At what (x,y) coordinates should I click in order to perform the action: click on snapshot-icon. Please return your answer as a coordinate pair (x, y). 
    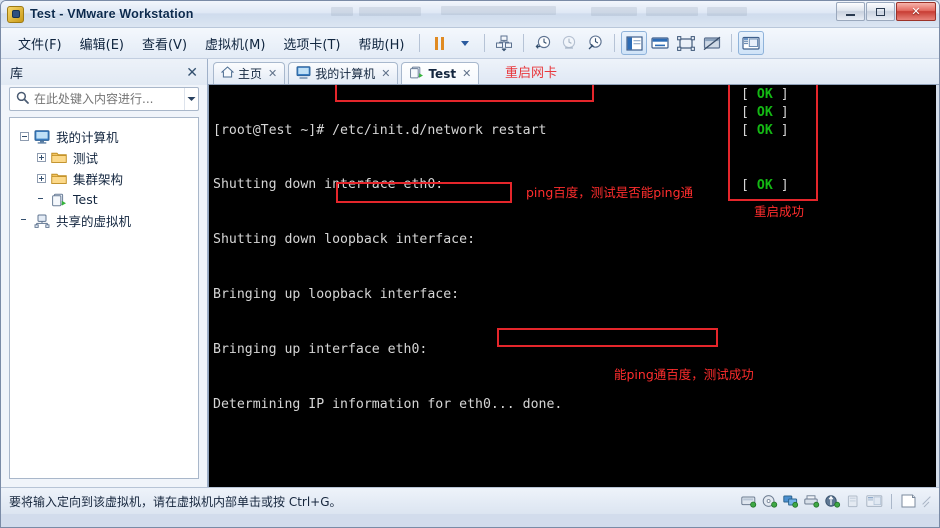
    Looking at the image, I should click on (504, 43).